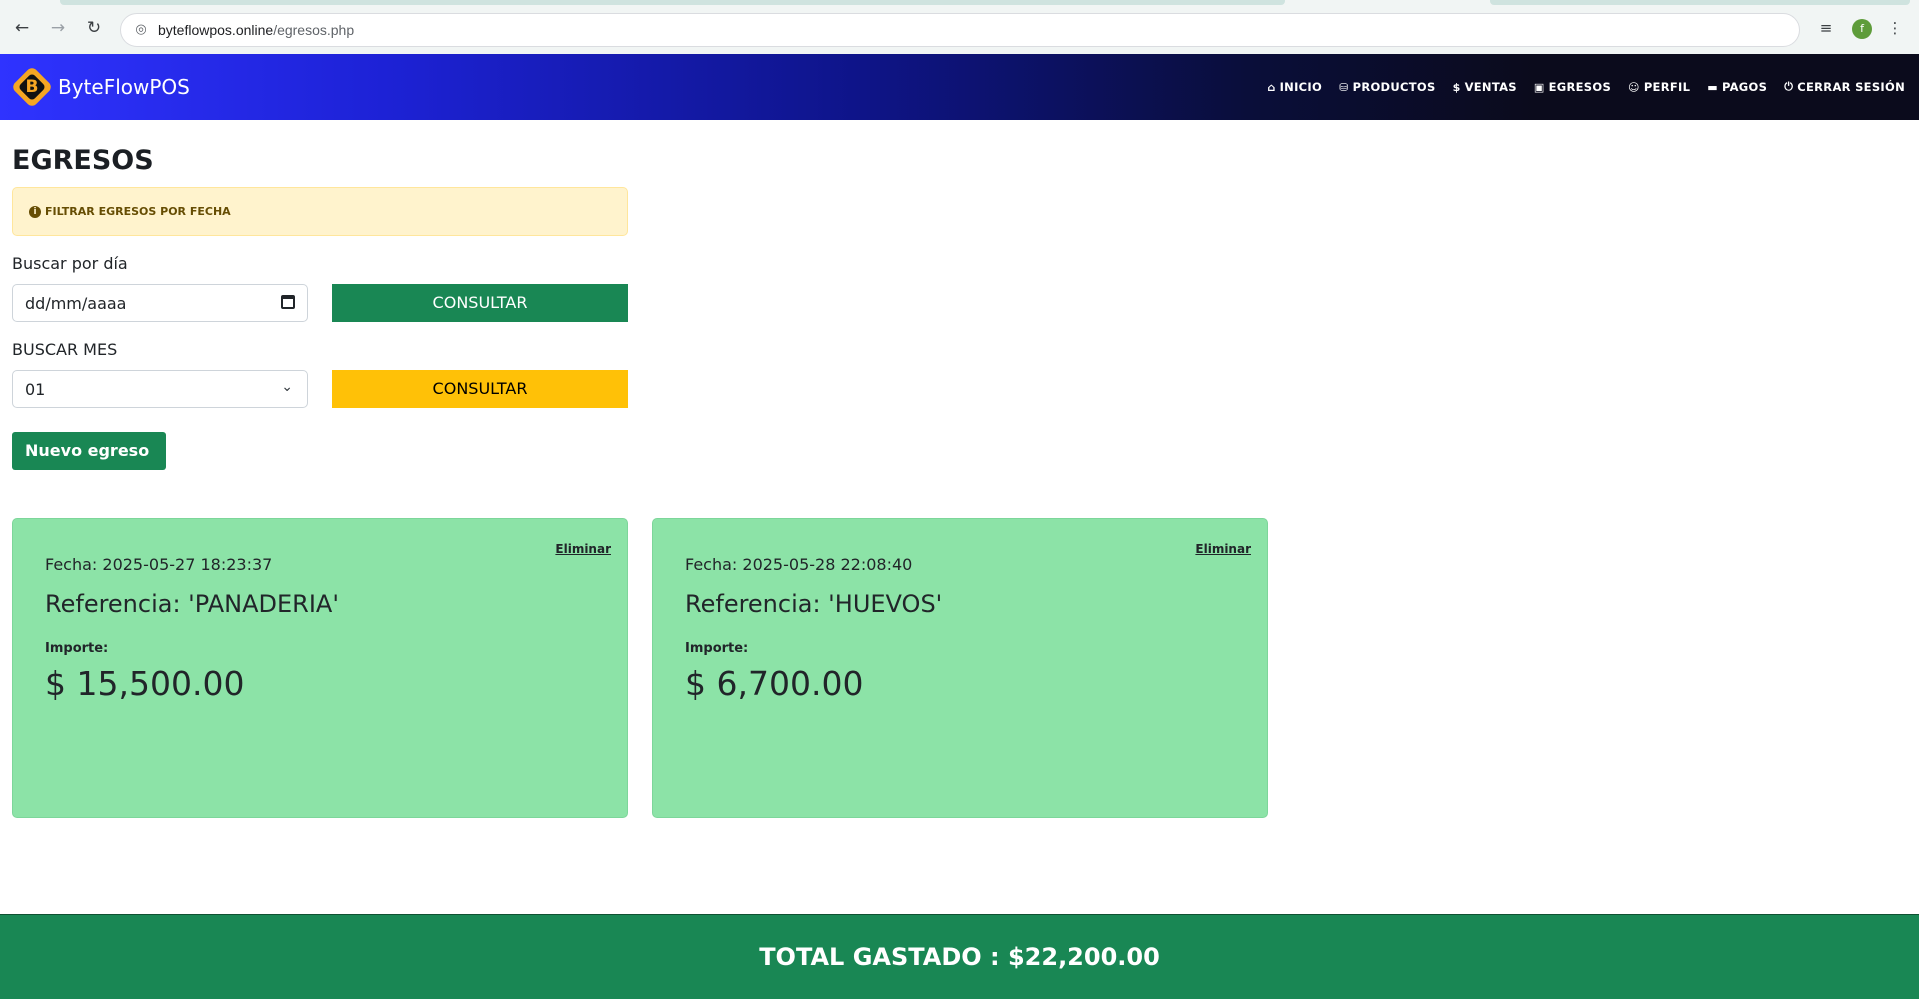 The height and width of the screenshot is (1000, 1919). Describe the element at coordinates (1895, 28) in the screenshot. I see `browser-menu-icon: ⋮` at that location.